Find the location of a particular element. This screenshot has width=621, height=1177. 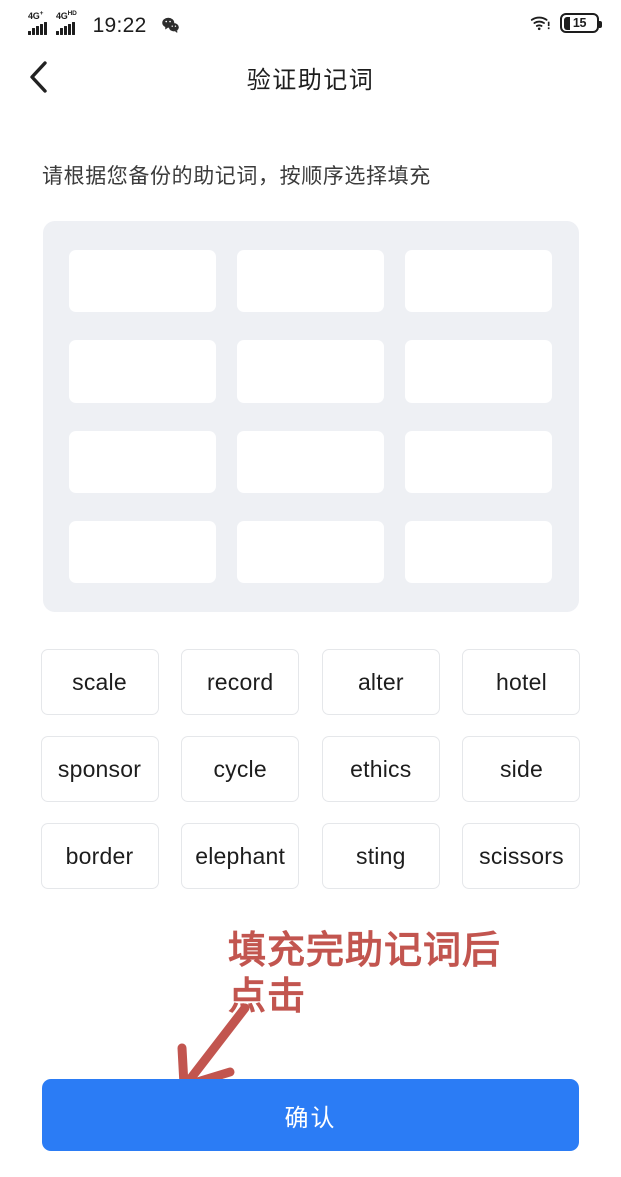

chevron-left-icon is located at coordinates (38, 77).